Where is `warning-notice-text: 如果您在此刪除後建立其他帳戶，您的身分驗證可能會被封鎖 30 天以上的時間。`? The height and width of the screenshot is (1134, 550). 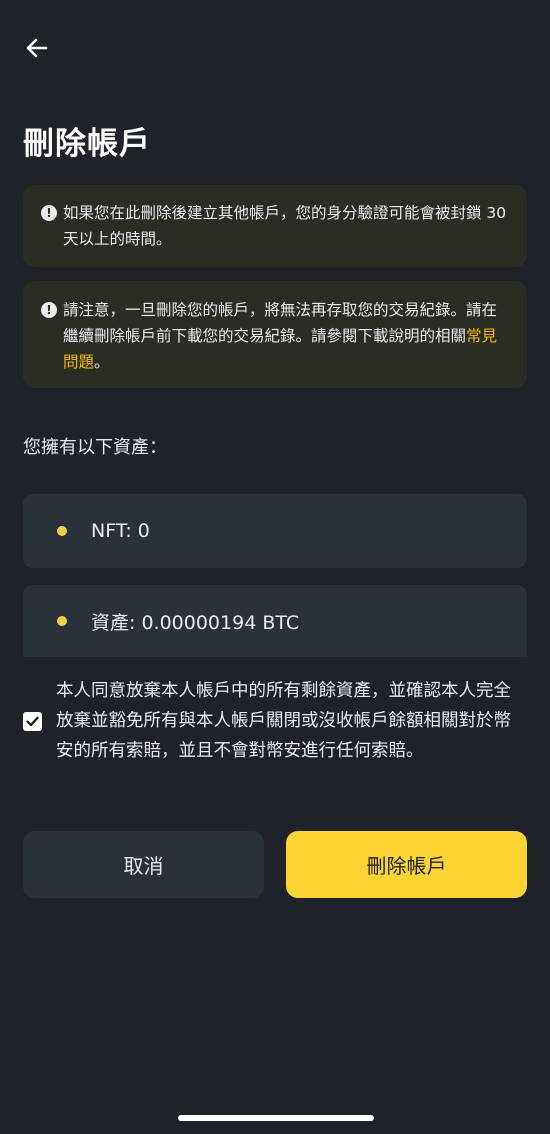 warning-notice-text: 如果您在此刪除後建立其他帳戶，您的身分驗證可能會被封鎖 30 天以上的時間。 is located at coordinates (285, 226).